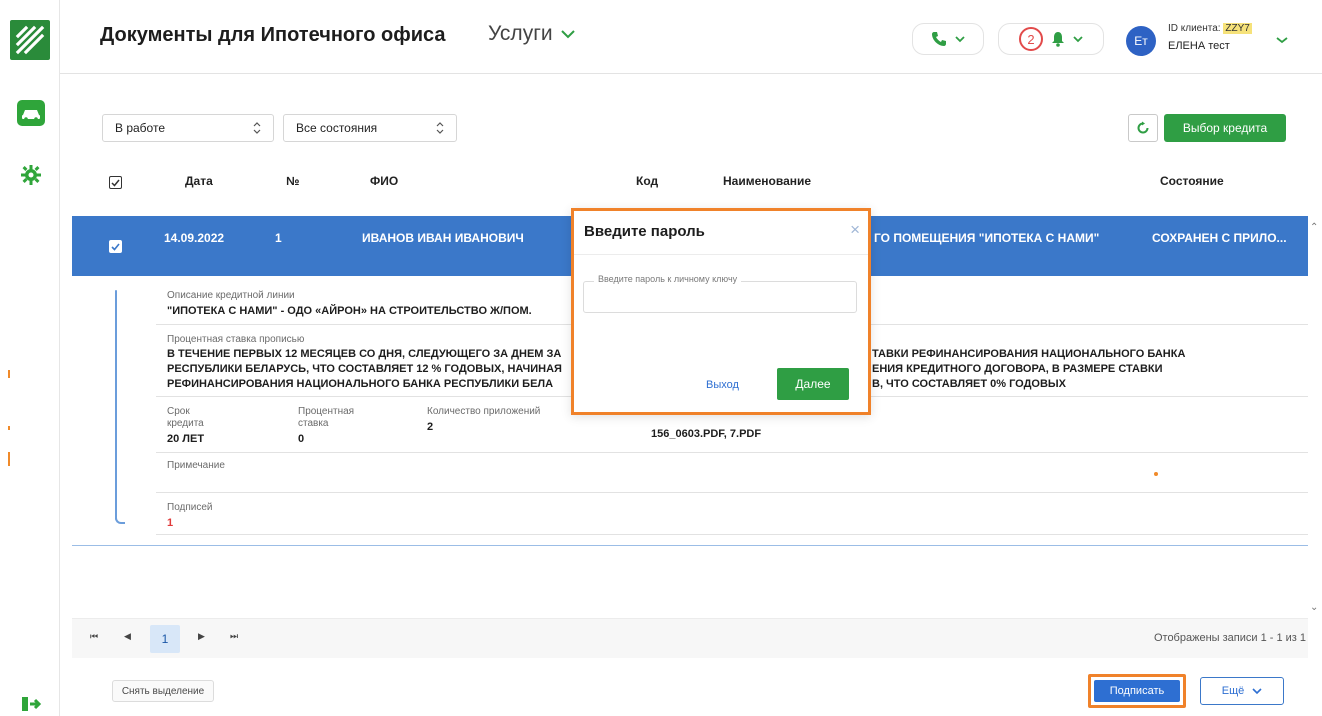 This screenshot has height=716, width=1322. Describe the element at coordinates (94, 636) in the screenshot. I see `first-page-button: ⏮` at that location.